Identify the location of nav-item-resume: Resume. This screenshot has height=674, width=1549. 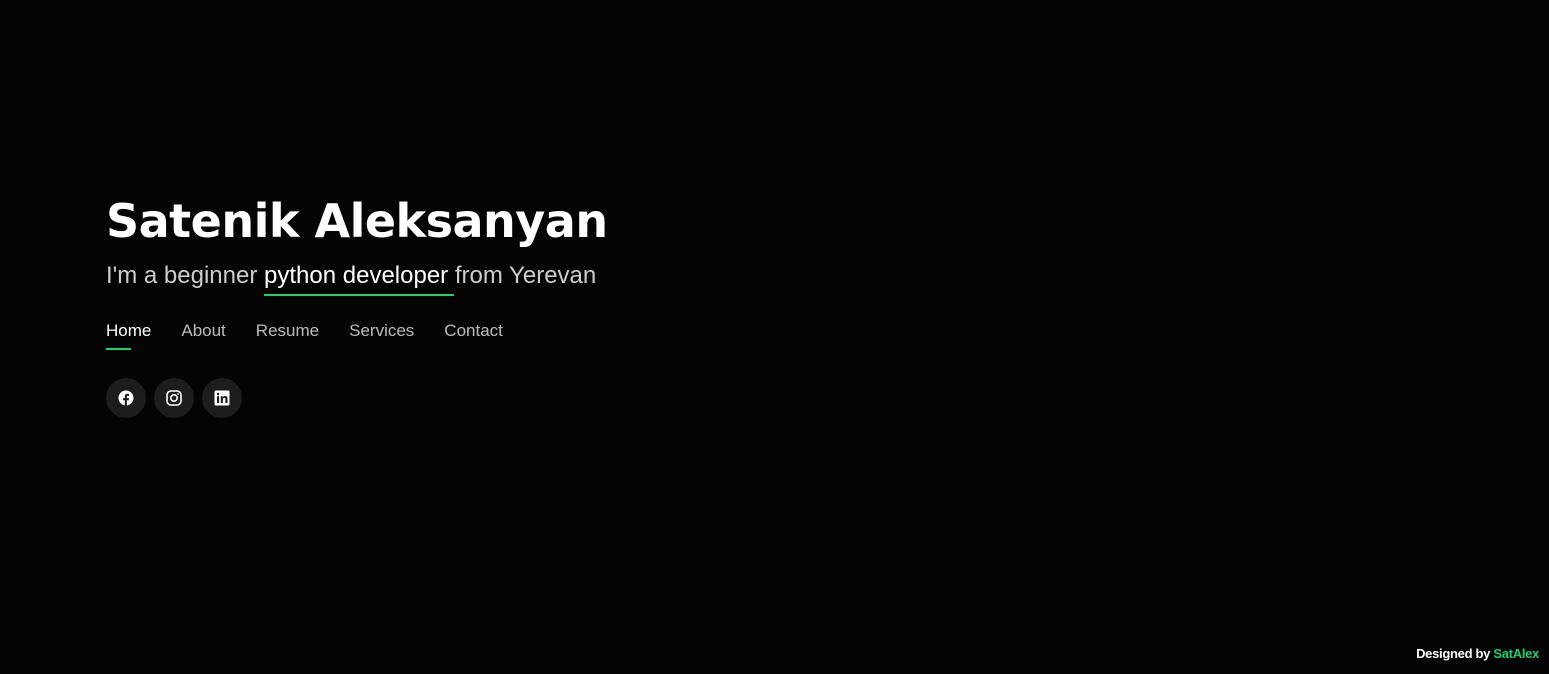
(287, 335).